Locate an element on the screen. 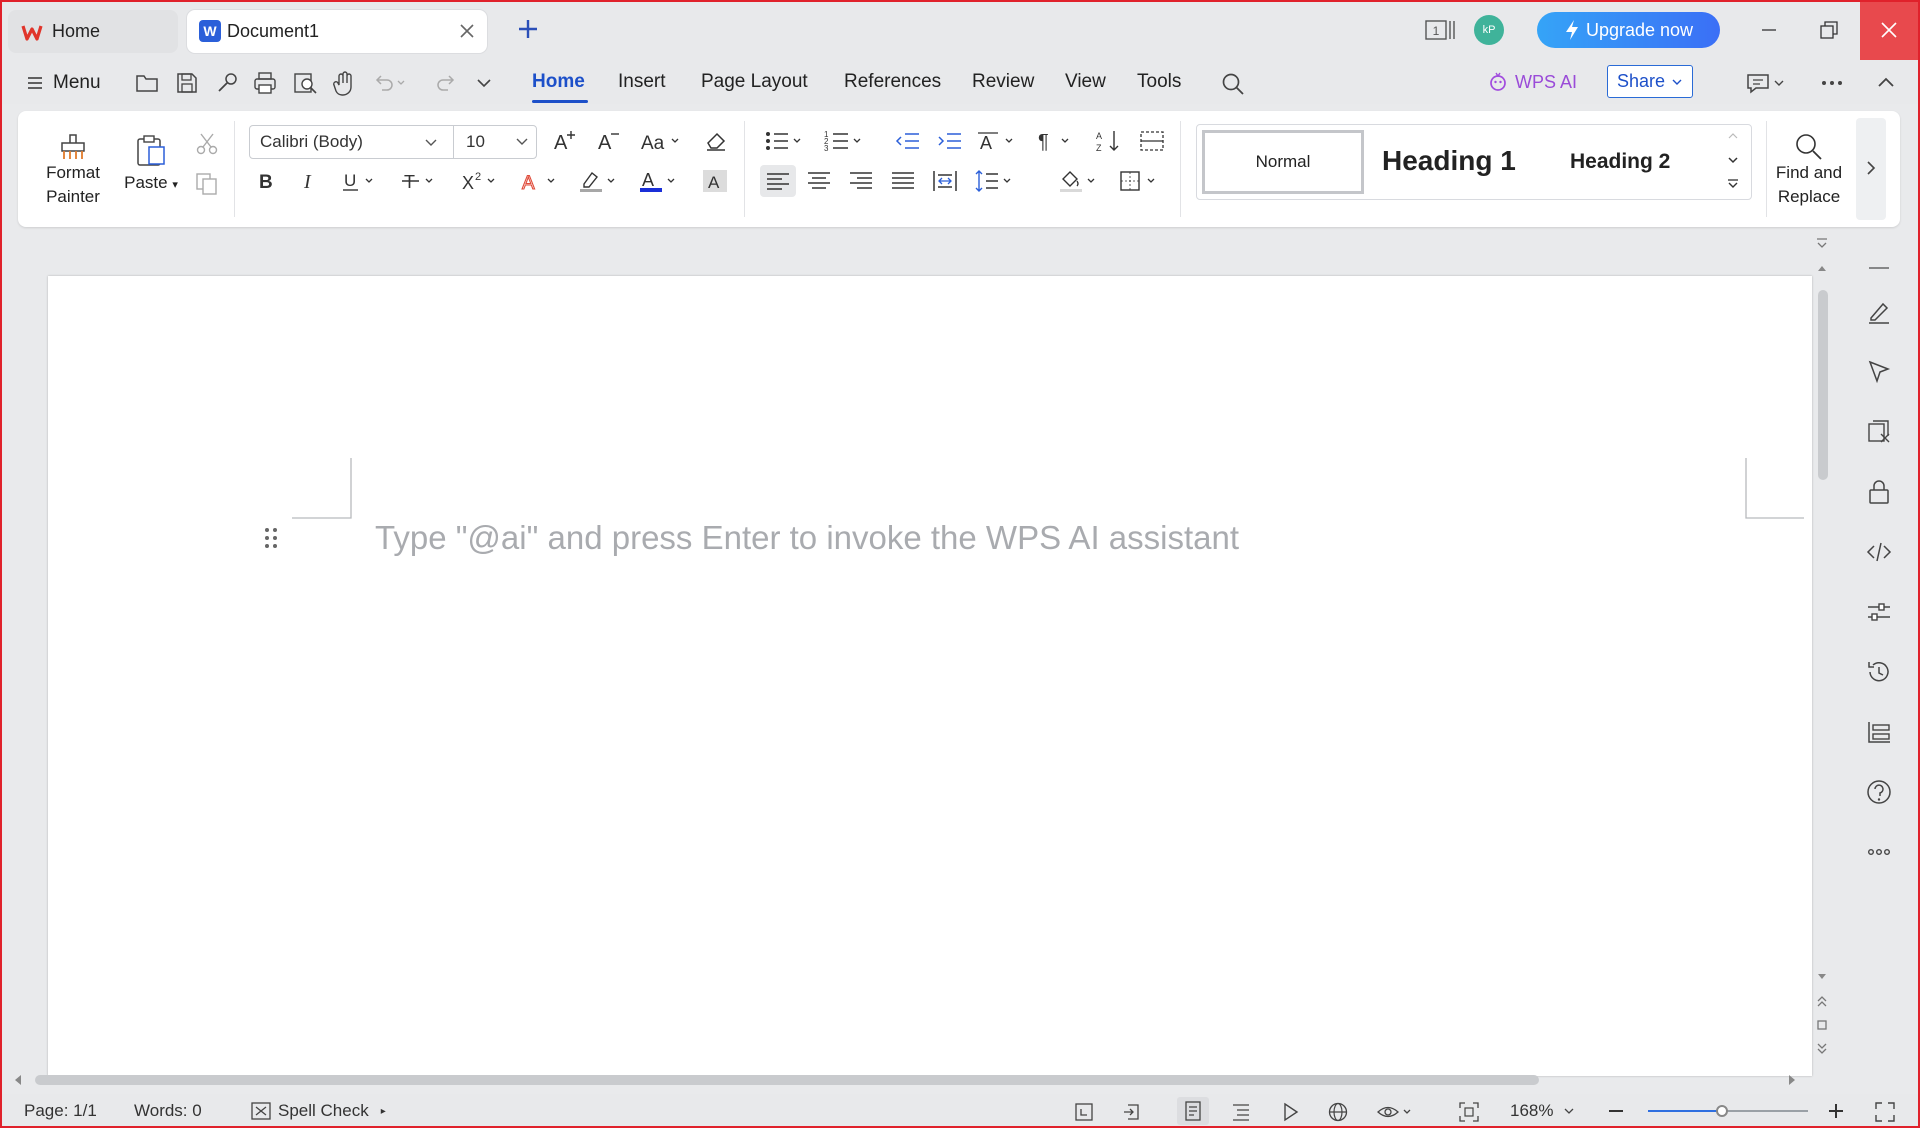 The width and height of the screenshot is (1920, 1128). play-icon is located at coordinates (1290, 1112).